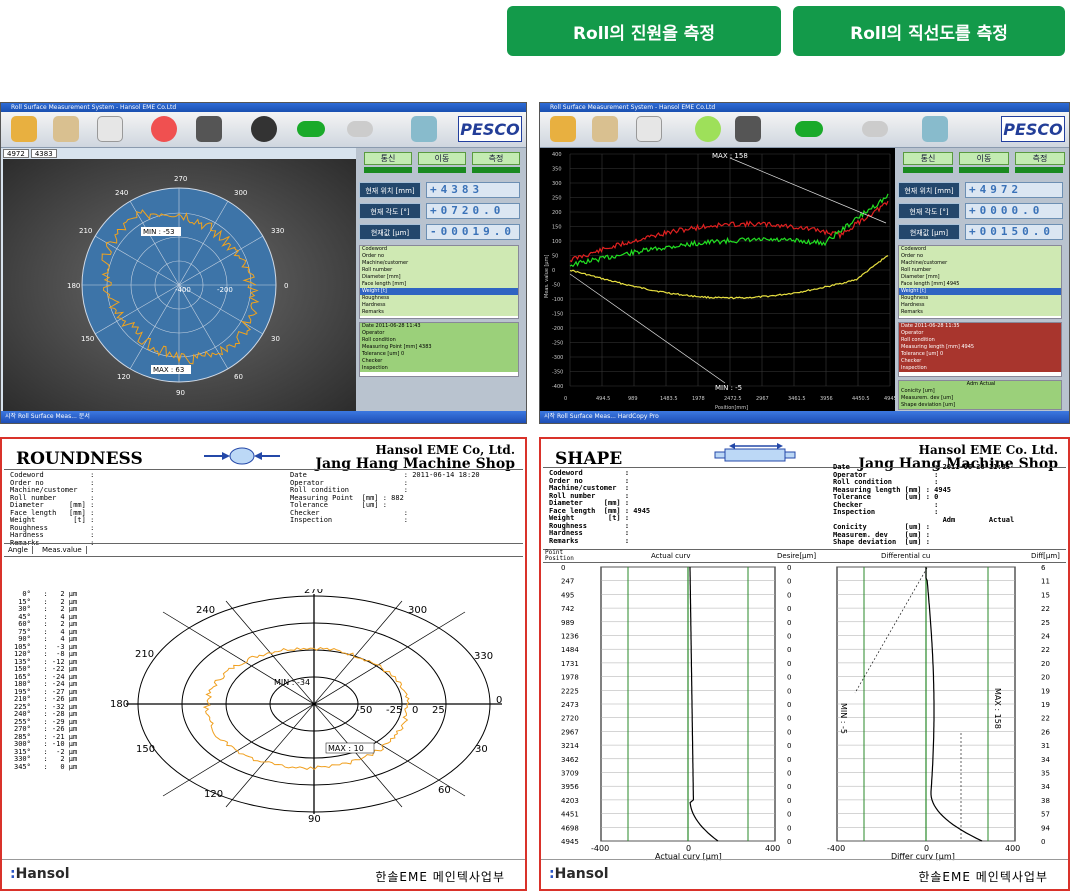 The height and width of the screenshot is (893, 1070). What do you see at coordinates (644, 31) in the screenshot?
I see `measure-roundness-button: Roll의 진원을 측정` at bounding box center [644, 31].